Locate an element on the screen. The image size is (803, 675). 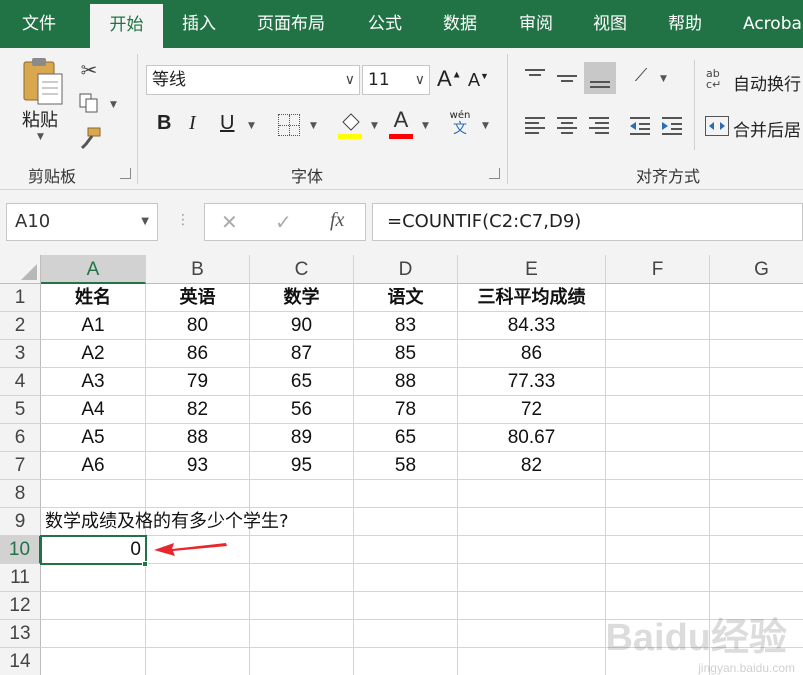
row-header-7: 7 is located at coordinates (20, 466).